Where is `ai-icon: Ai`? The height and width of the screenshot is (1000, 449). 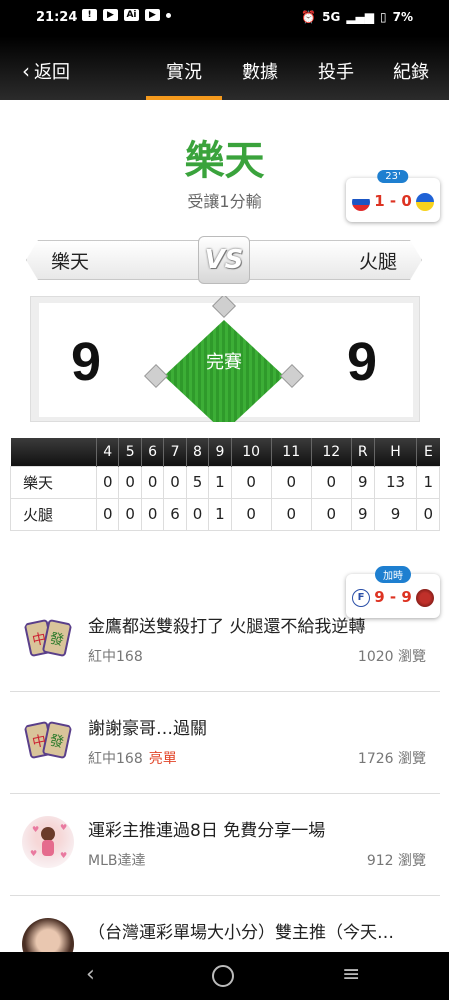
ai-icon: Ai is located at coordinates (131, 15).